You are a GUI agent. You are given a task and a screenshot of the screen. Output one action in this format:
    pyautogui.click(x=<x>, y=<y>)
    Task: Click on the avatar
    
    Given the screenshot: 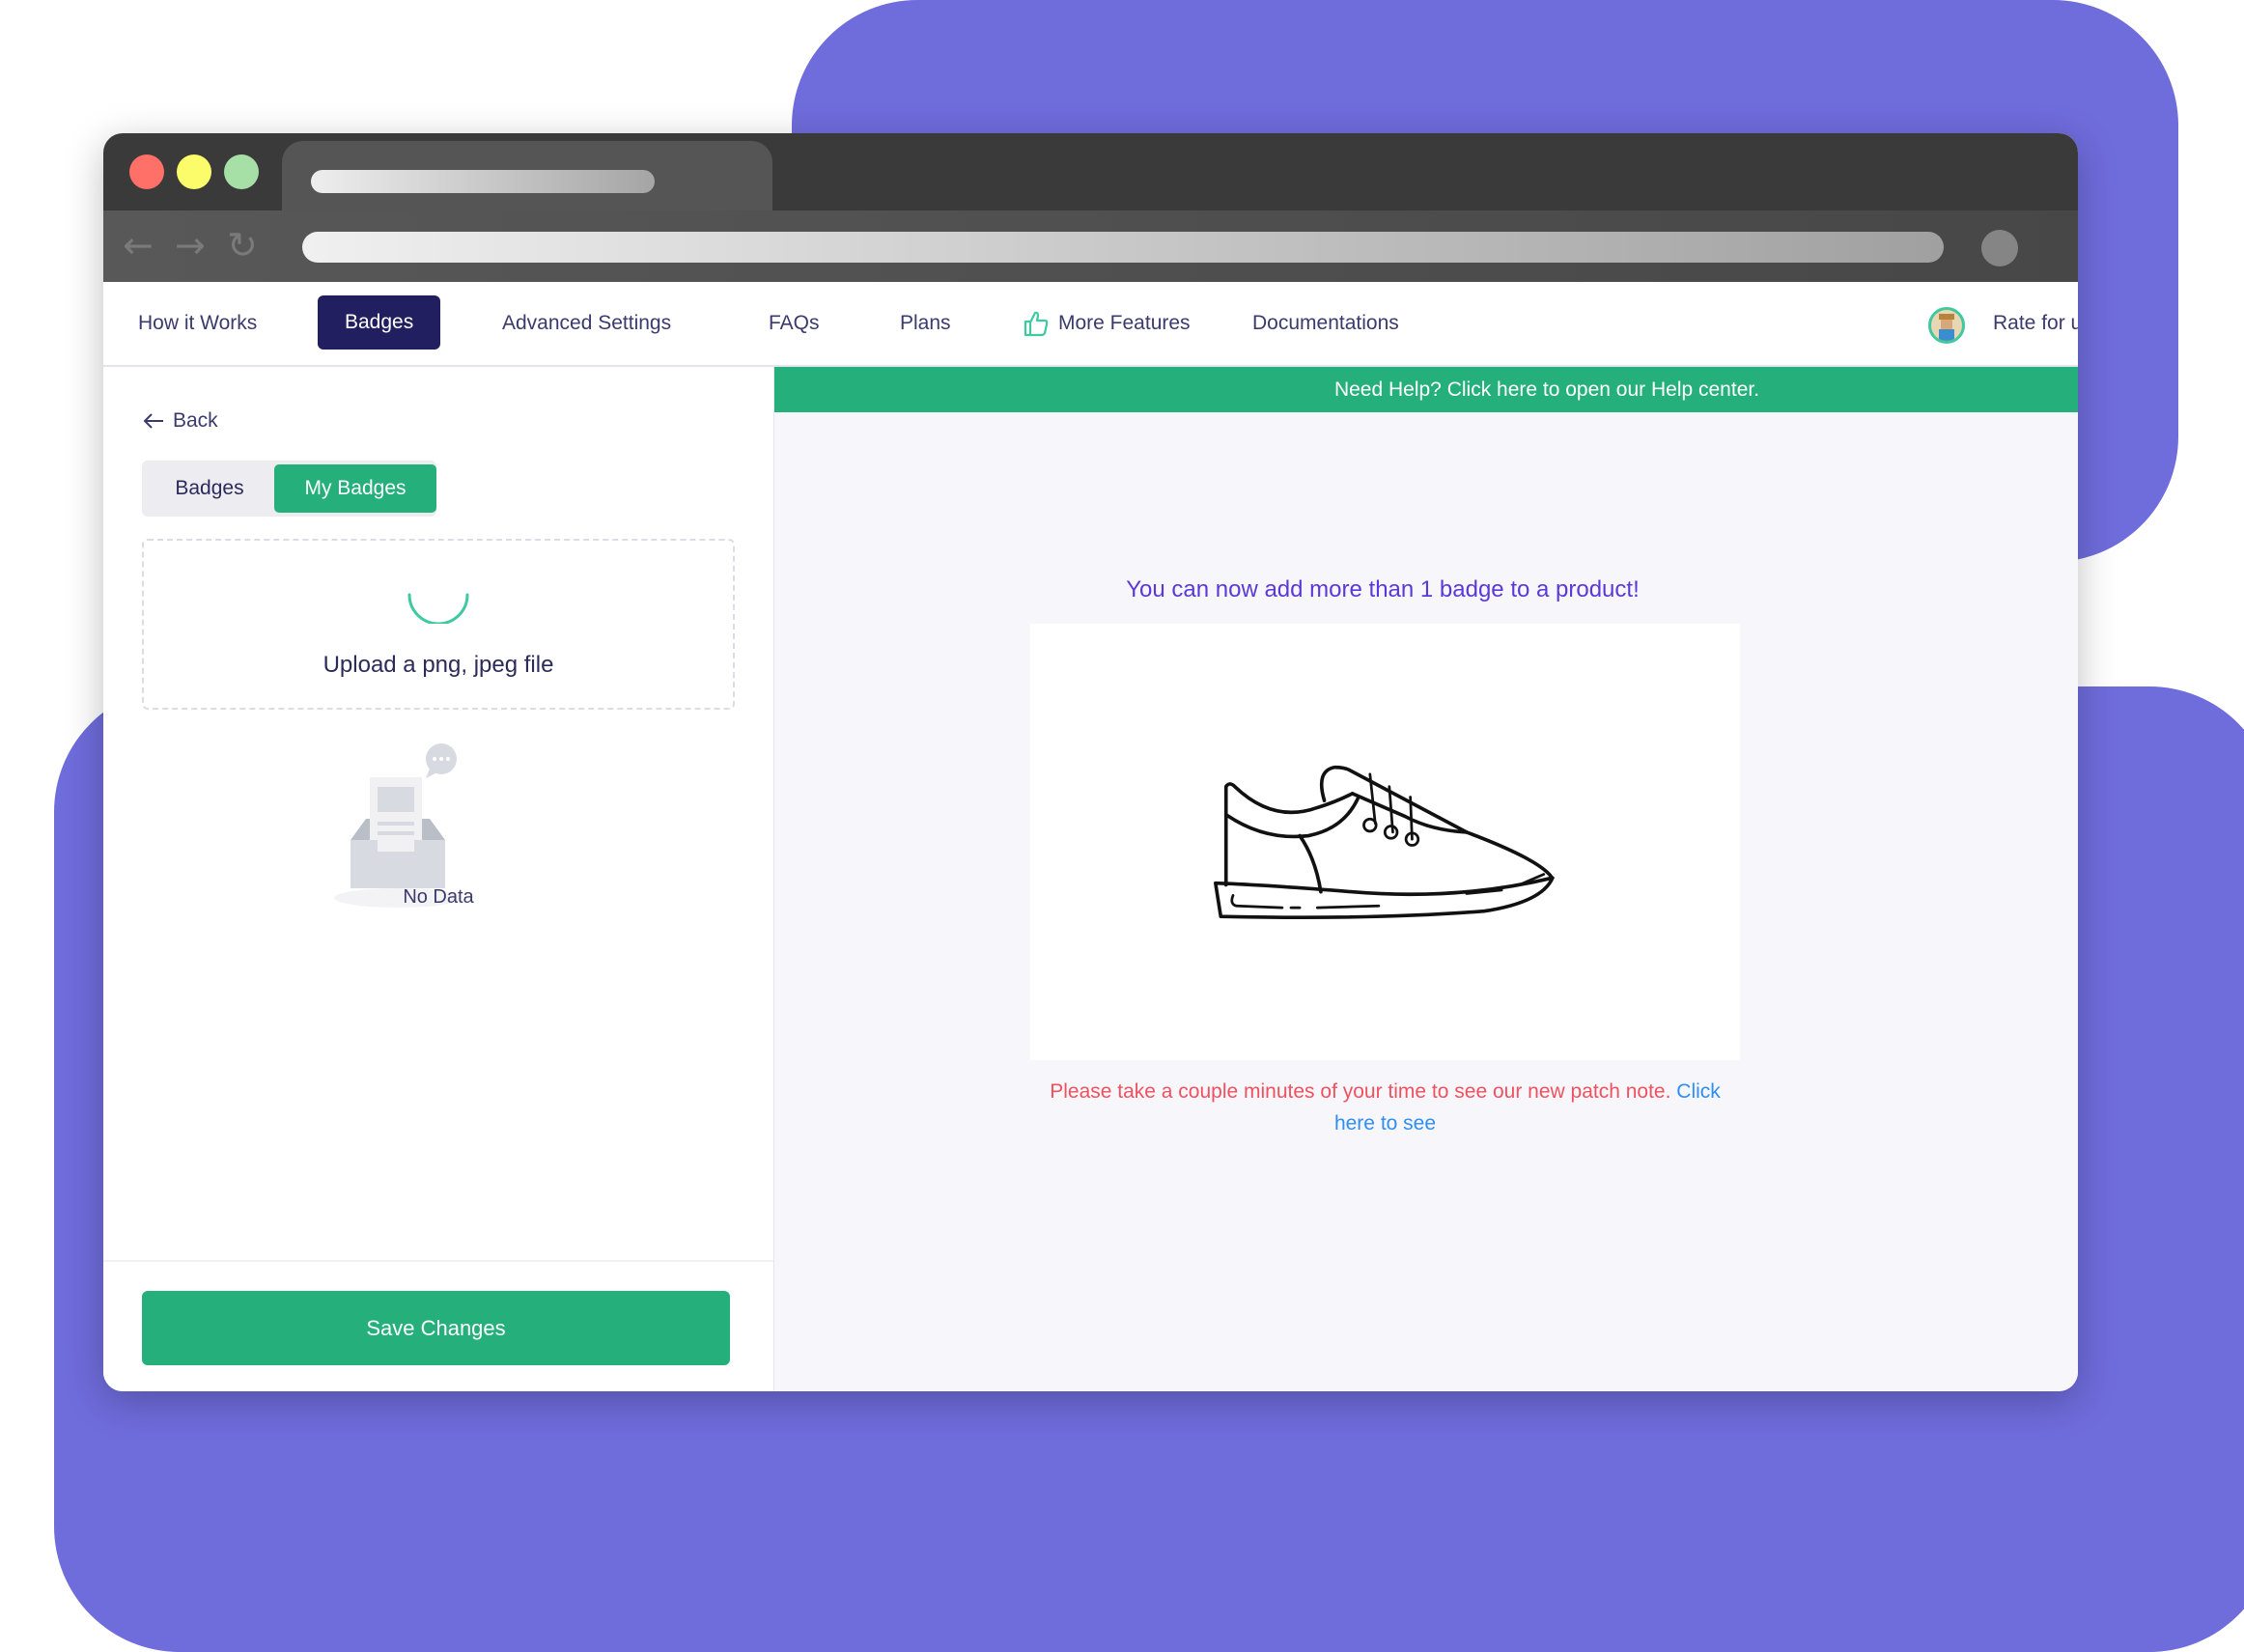 What is the action you would take?
    pyautogui.click(x=1946, y=326)
    